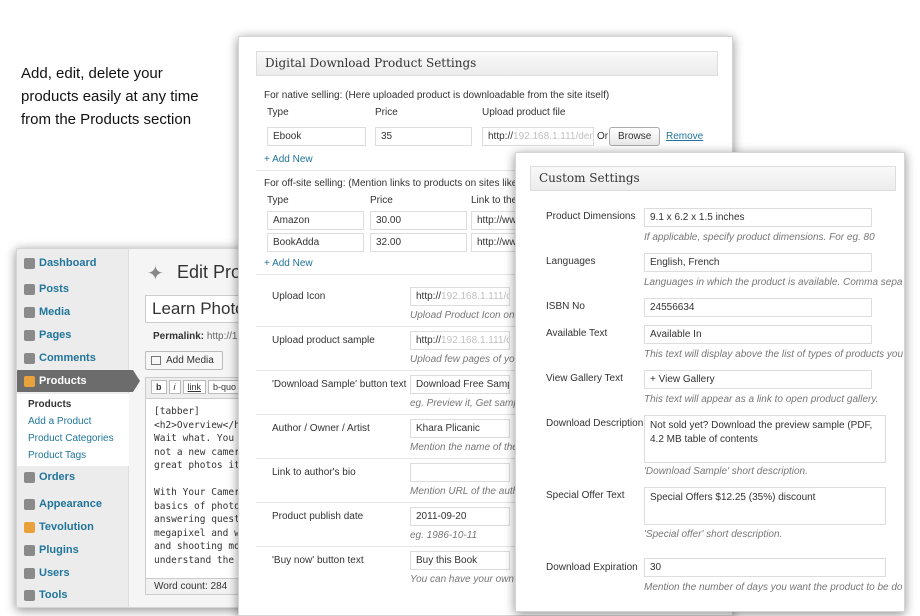  Describe the element at coordinates (184, 360) in the screenshot. I see `add-media-button: Add Media` at that location.